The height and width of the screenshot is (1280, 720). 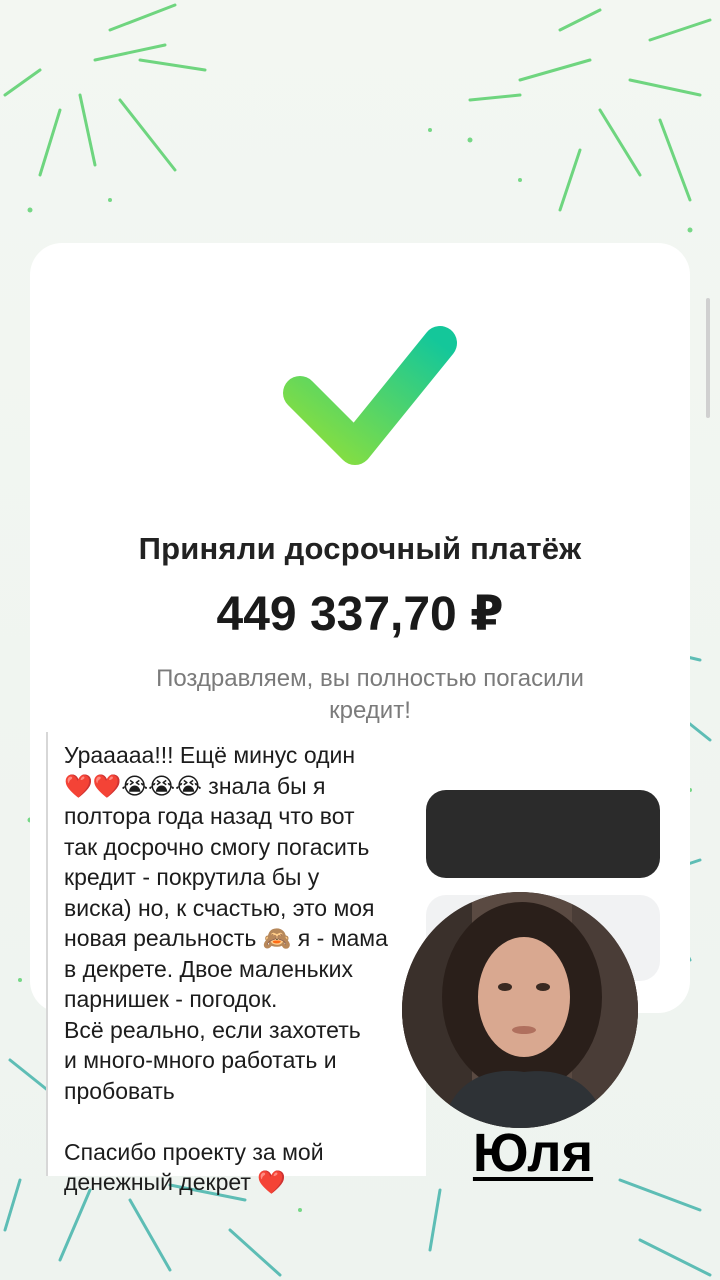 What do you see at coordinates (533, 1153) in the screenshot?
I see `author-name: Юля` at bounding box center [533, 1153].